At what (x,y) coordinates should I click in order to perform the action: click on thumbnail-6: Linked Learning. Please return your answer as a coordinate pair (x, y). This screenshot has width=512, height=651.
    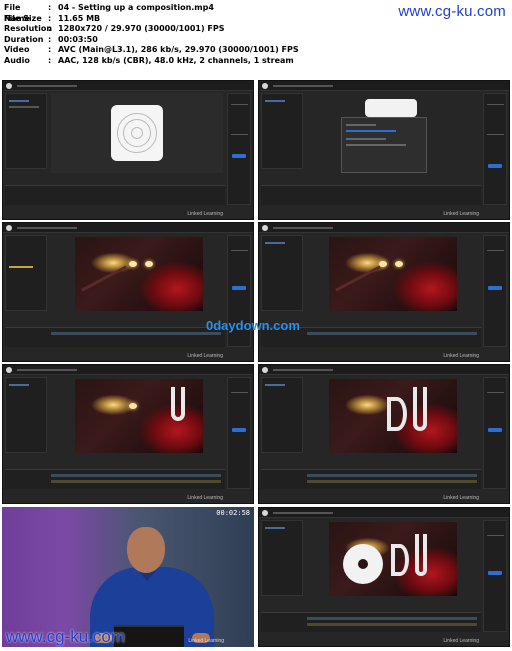
    Looking at the image, I should click on (384, 434).